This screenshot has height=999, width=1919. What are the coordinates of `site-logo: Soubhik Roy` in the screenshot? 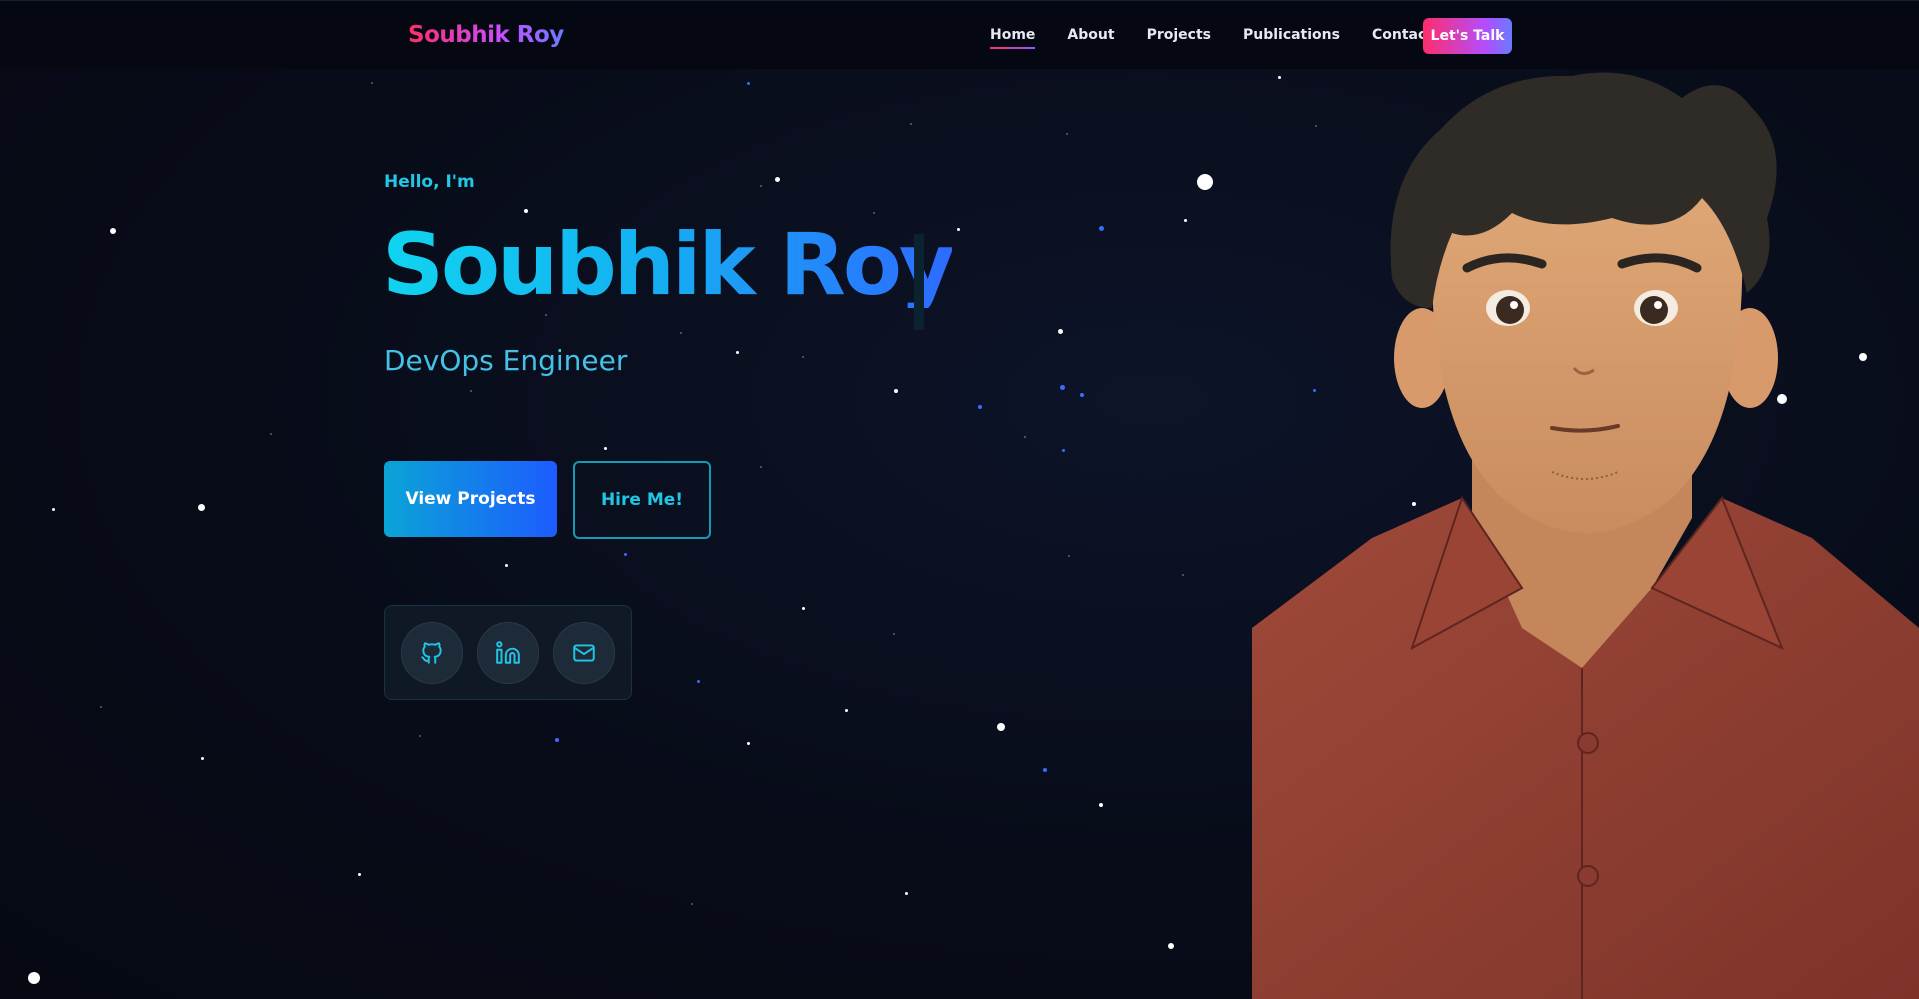 It's located at (486, 35).